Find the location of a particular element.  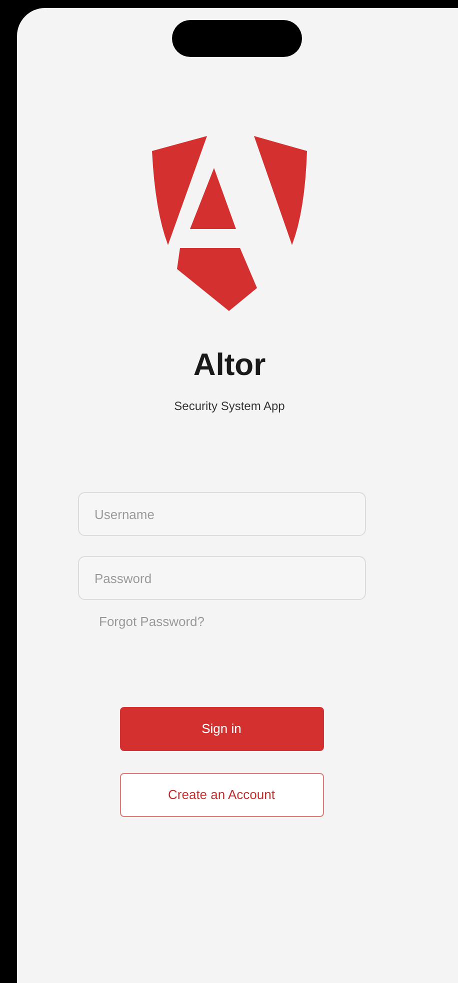

sign-in-button: Sign in is located at coordinates (222, 728).